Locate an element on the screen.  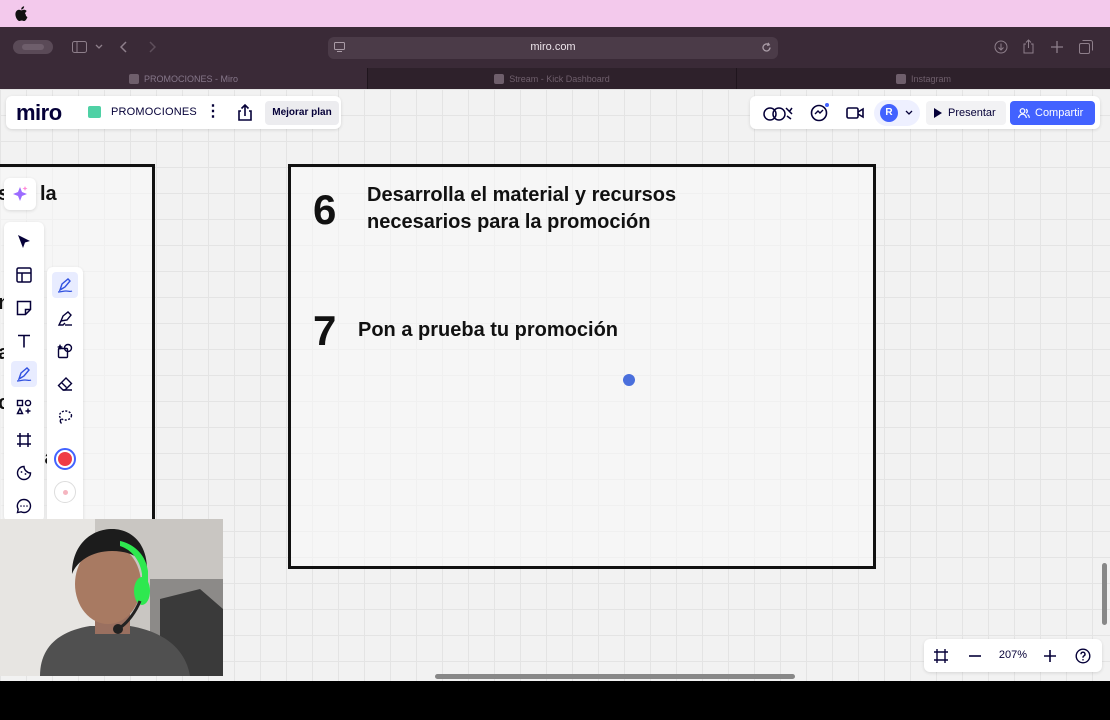
comment-icon is located at coordinates (24, 506).